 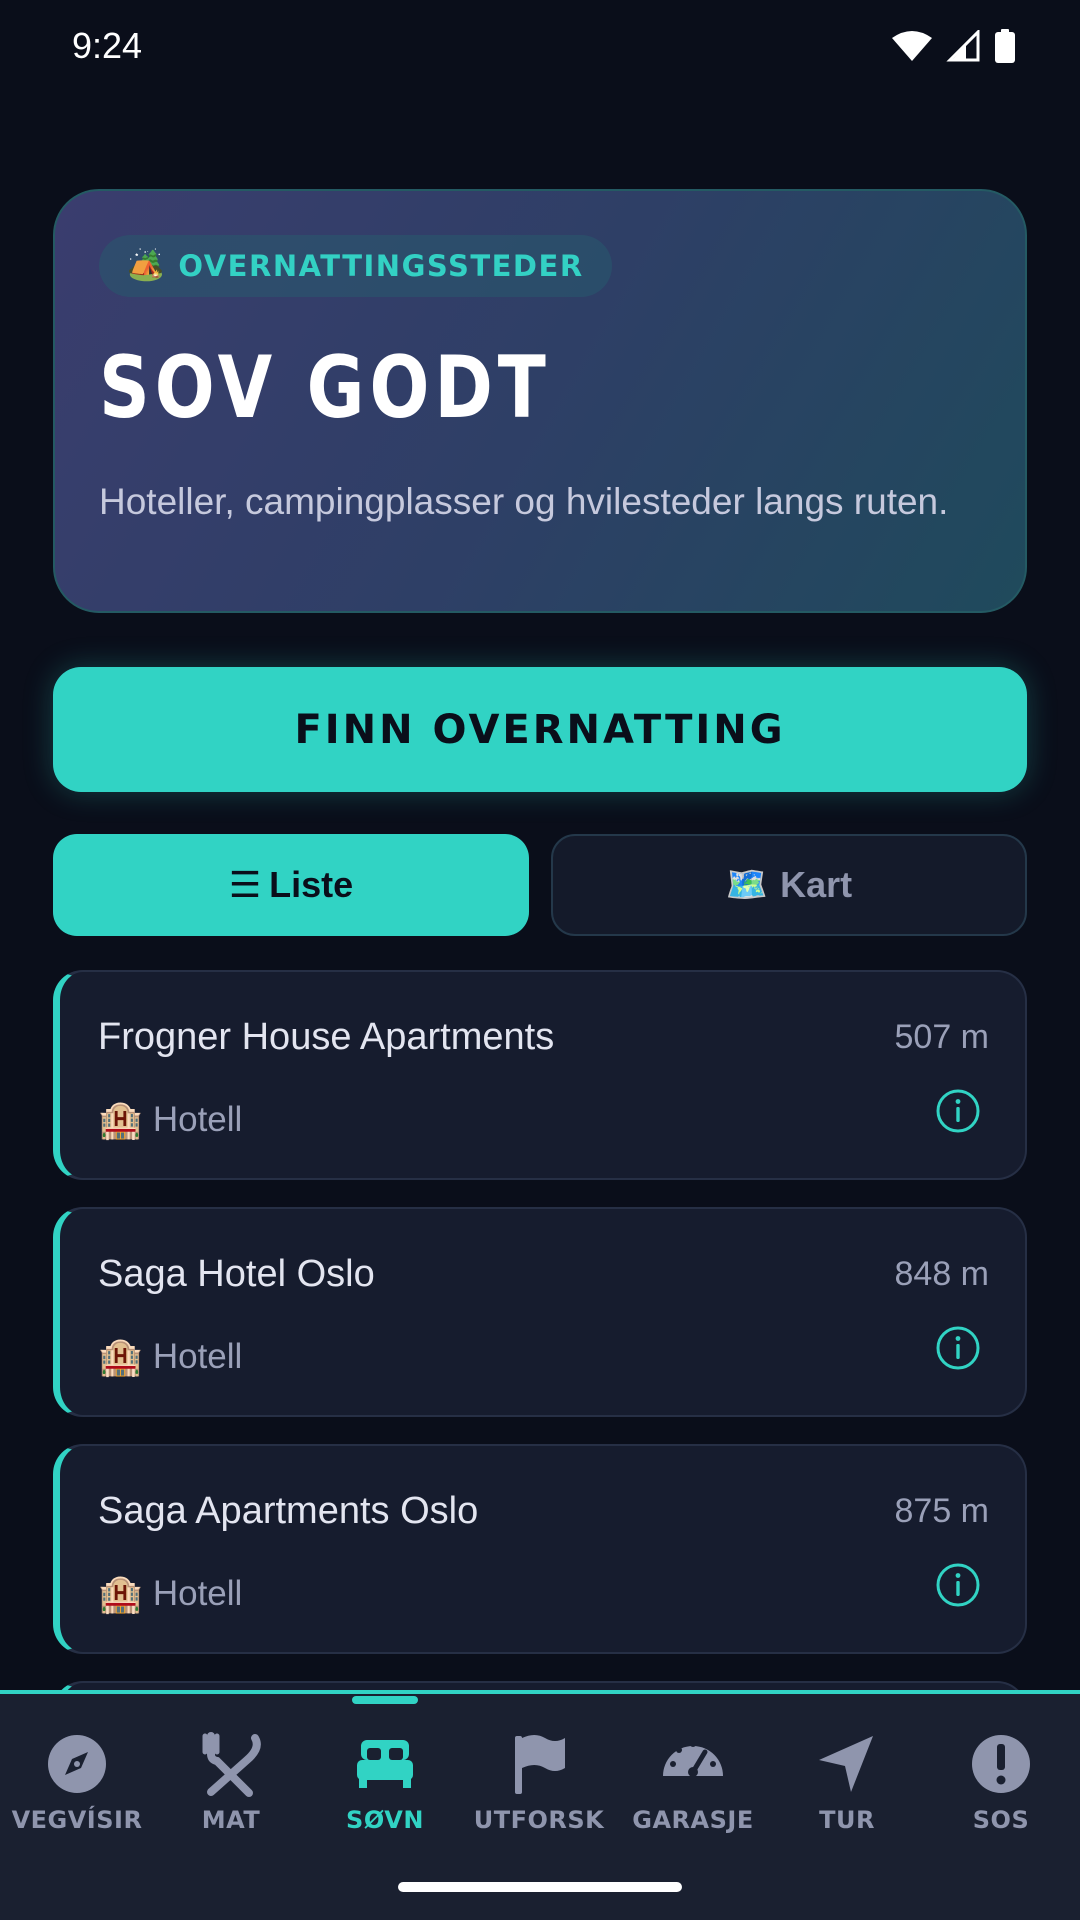 I want to click on nav-label: MAT, so click(x=231, y=1820).